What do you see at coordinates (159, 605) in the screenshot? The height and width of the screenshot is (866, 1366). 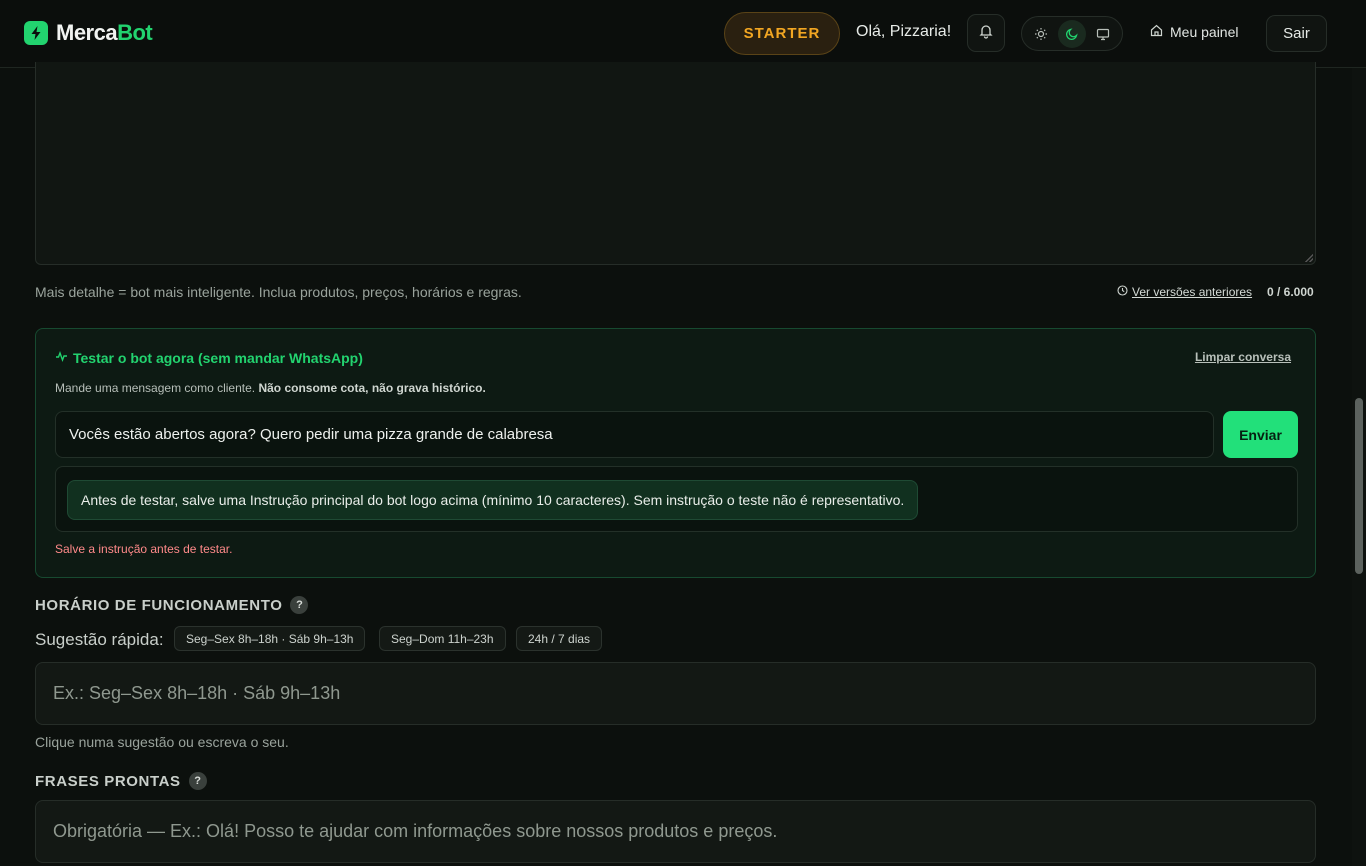 I see `hours-heading-label: HORÁRIO DE FUNCIONAMENTO` at bounding box center [159, 605].